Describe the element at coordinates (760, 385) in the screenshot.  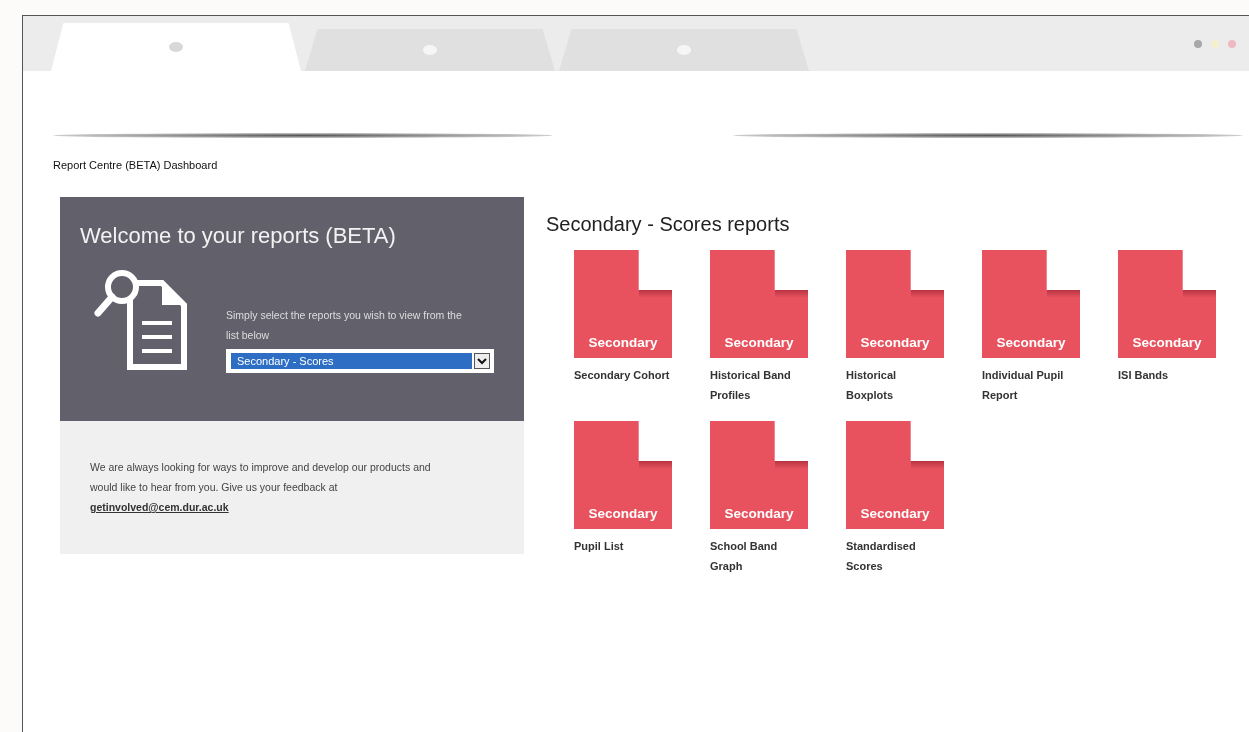
I see `report-name: Historical Band Profiles` at that location.